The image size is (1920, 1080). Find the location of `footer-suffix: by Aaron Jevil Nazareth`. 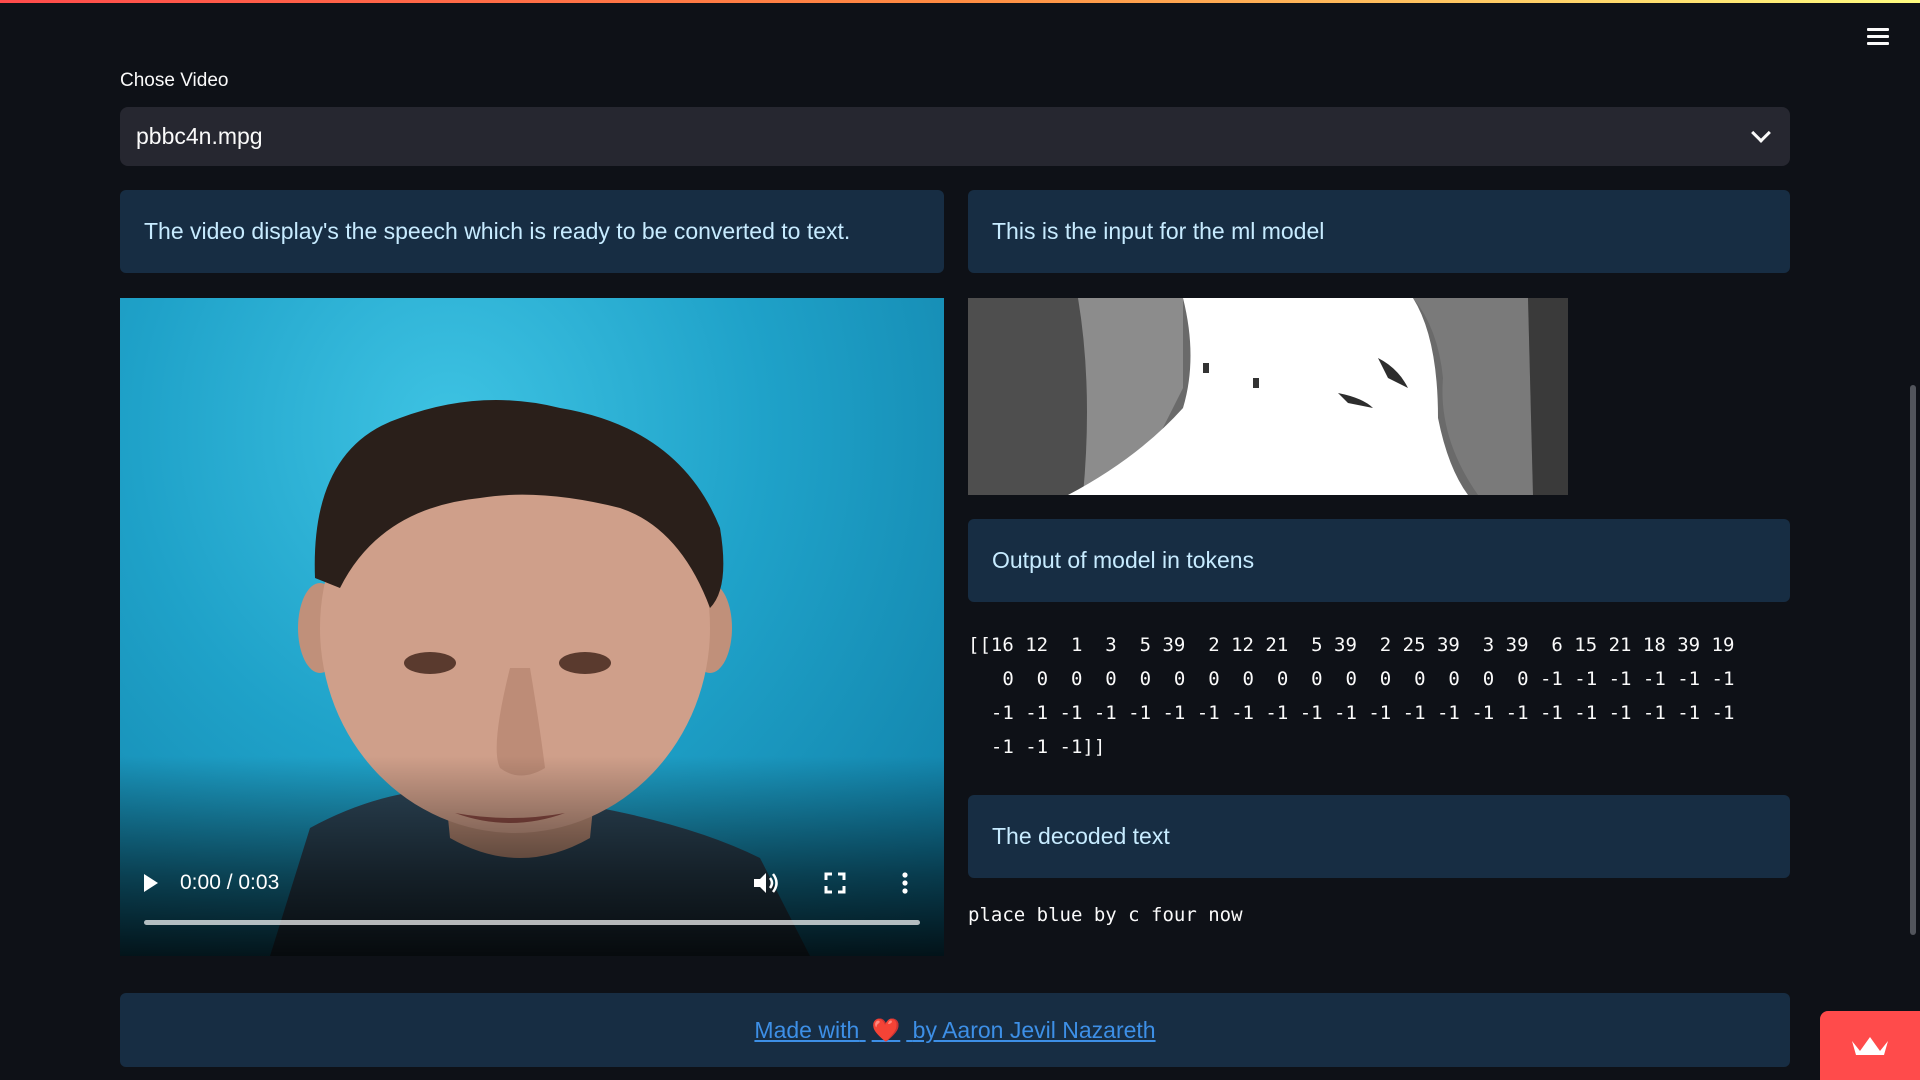

footer-suffix: by Aaron Jevil Nazareth is located at coordinates (1034, 1029).